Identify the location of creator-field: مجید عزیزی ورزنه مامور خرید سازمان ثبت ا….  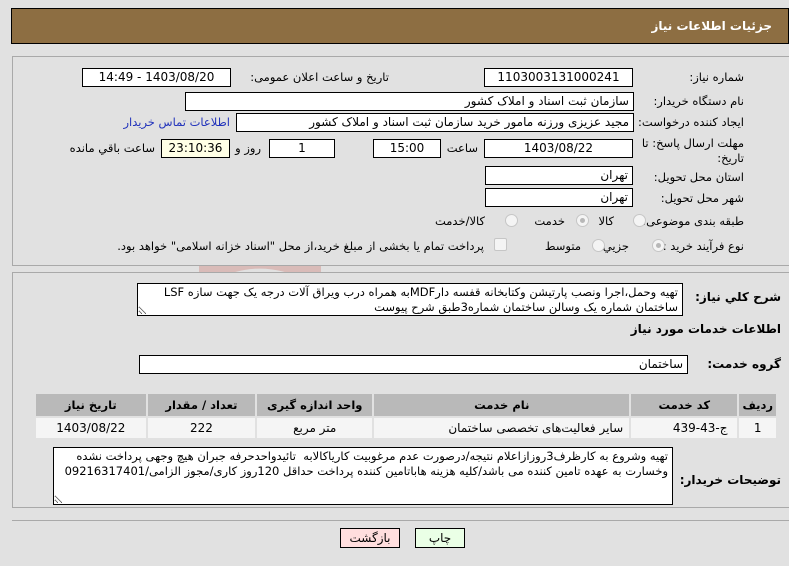
(435, 122).